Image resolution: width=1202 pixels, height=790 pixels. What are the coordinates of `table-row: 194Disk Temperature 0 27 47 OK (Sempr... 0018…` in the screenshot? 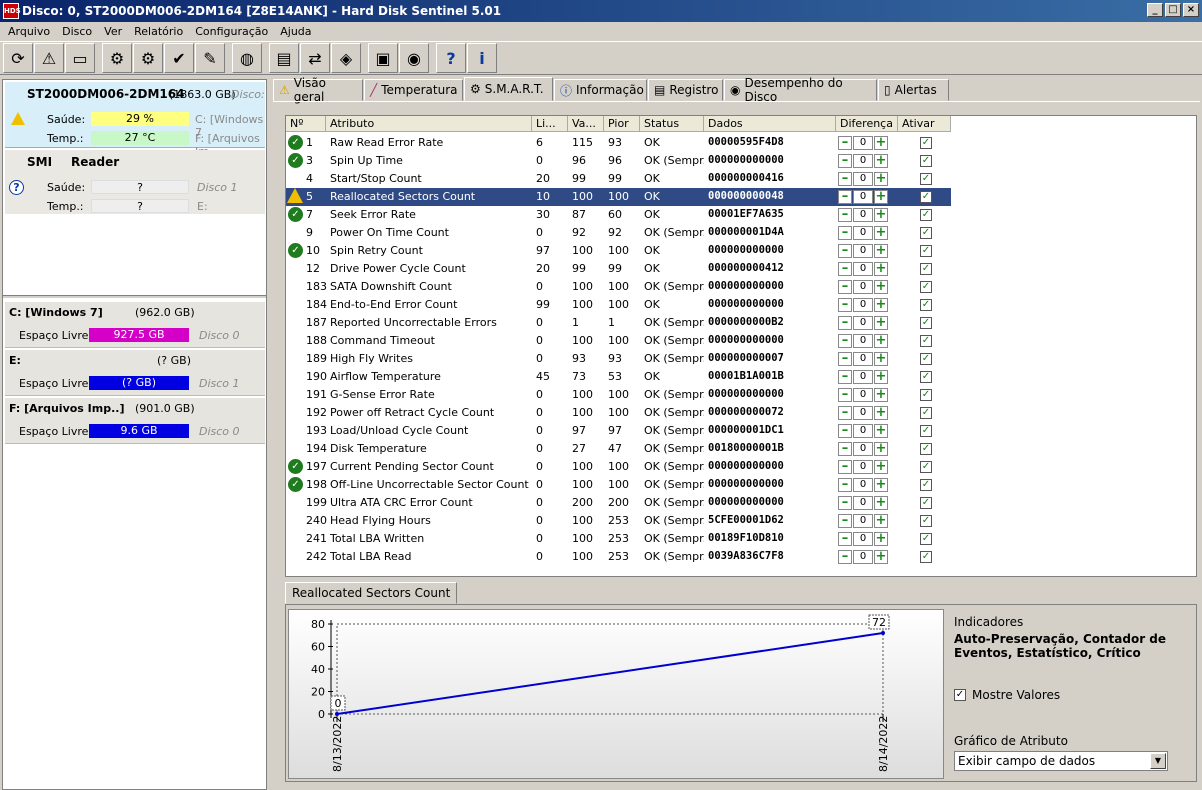 It's located at (618, 449).